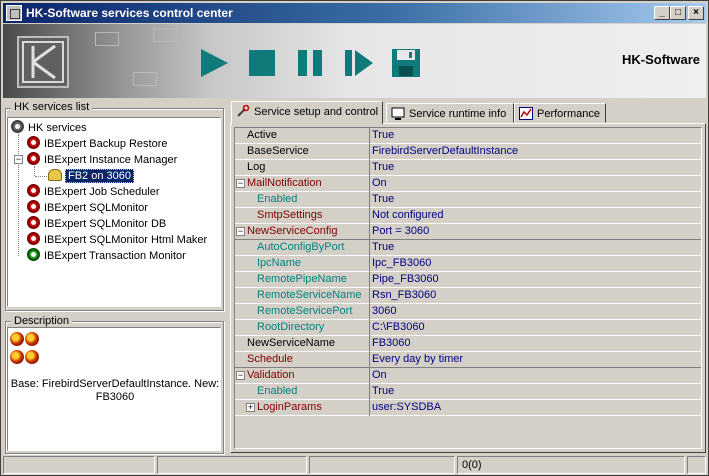 This screenshot has height=476, width=709. Describe the element at coordinates (696, 465) in the screenshot. I see `resize-grip` at that location.